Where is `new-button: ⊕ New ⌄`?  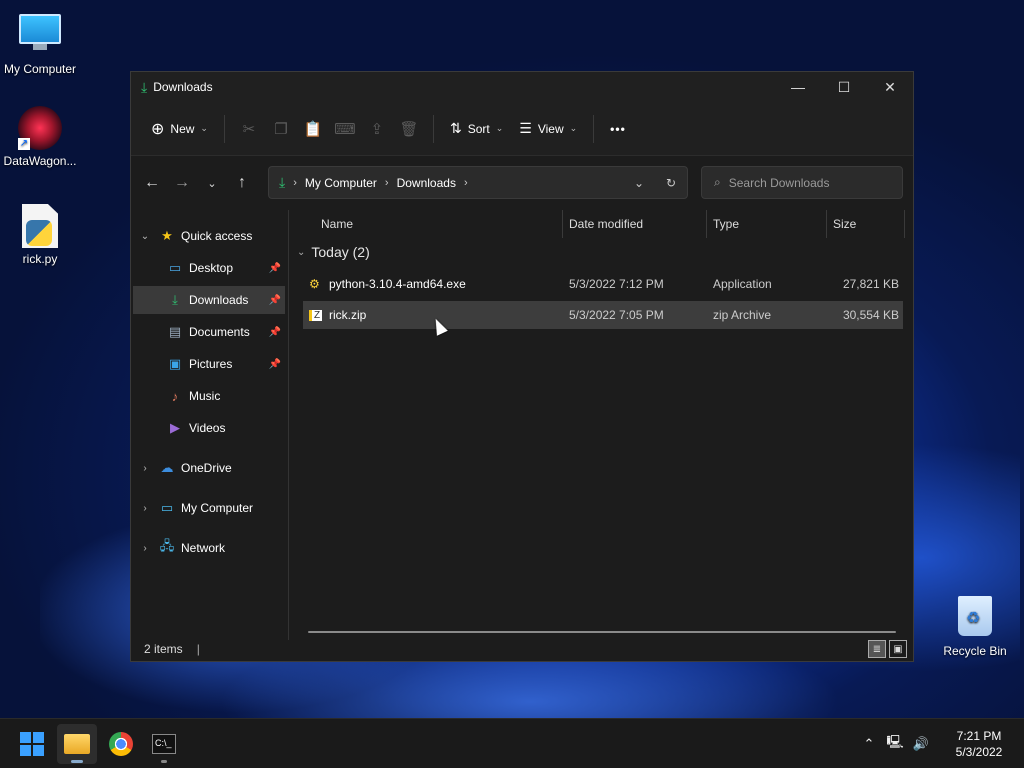 new-button: ⊕ New ⌄ is located at coordinates (179, 129).